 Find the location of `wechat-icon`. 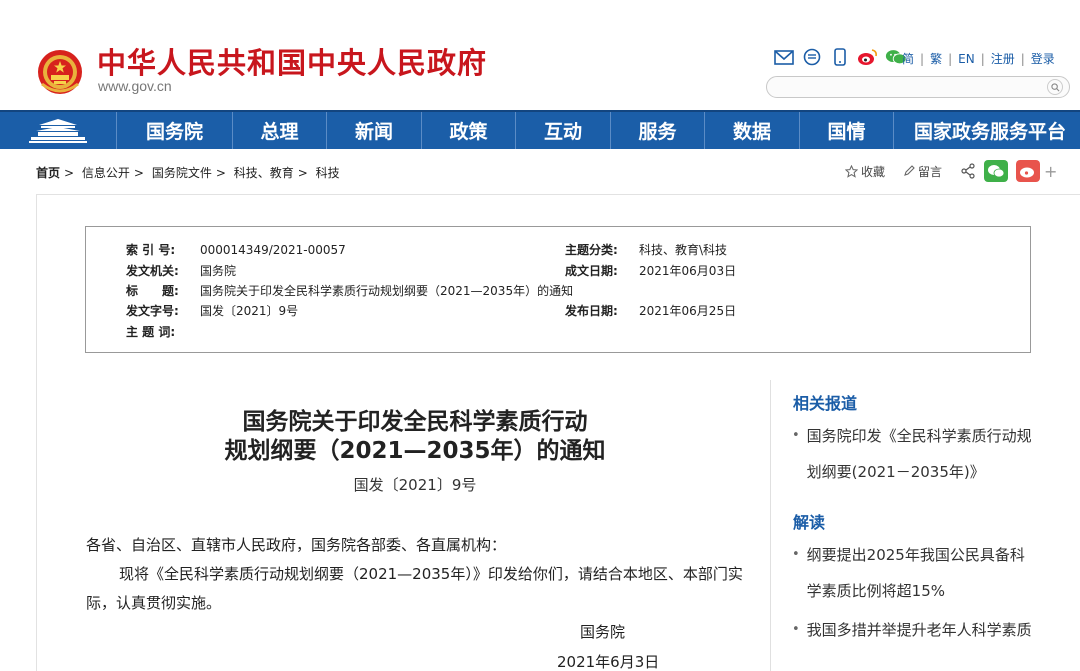

wechat-icon is located at coordinates (996, 171).